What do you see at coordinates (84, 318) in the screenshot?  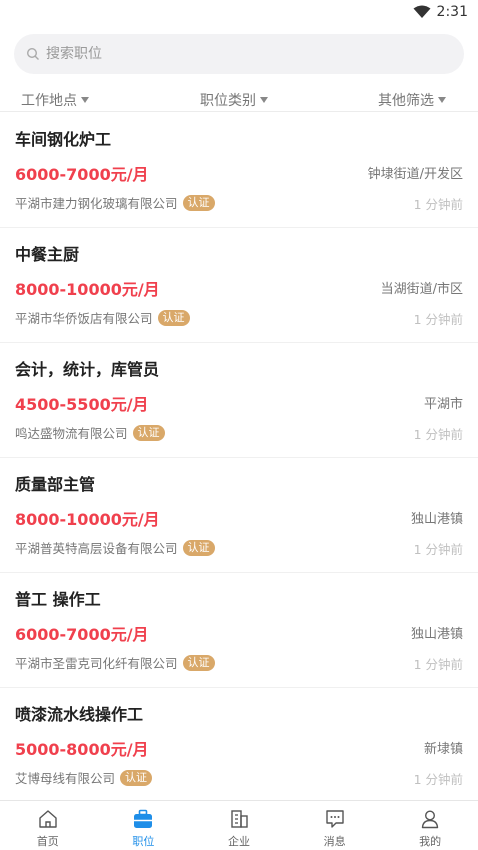 I see `company-name: 平湖市华侨饭店有限公司` at bounding box center [84, 318].